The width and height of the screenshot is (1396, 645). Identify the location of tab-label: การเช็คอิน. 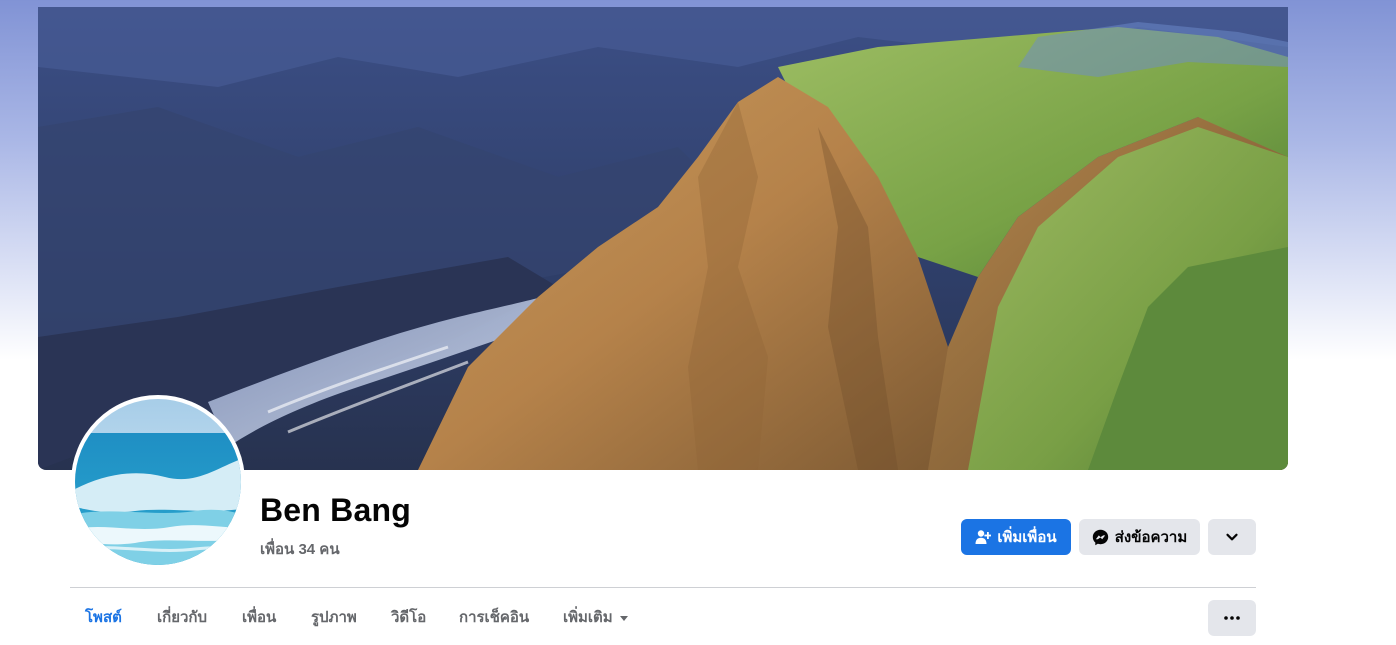
(494, 617).